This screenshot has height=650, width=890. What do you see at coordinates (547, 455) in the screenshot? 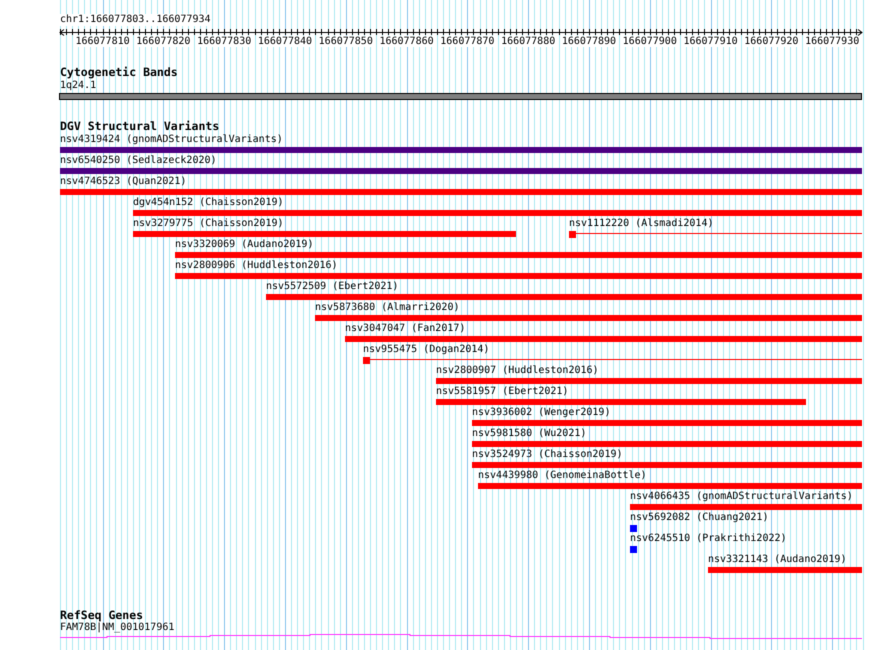
I see `variant-label: nsv3524973 (Chaisson2019)` at bounding box center [547, 455].